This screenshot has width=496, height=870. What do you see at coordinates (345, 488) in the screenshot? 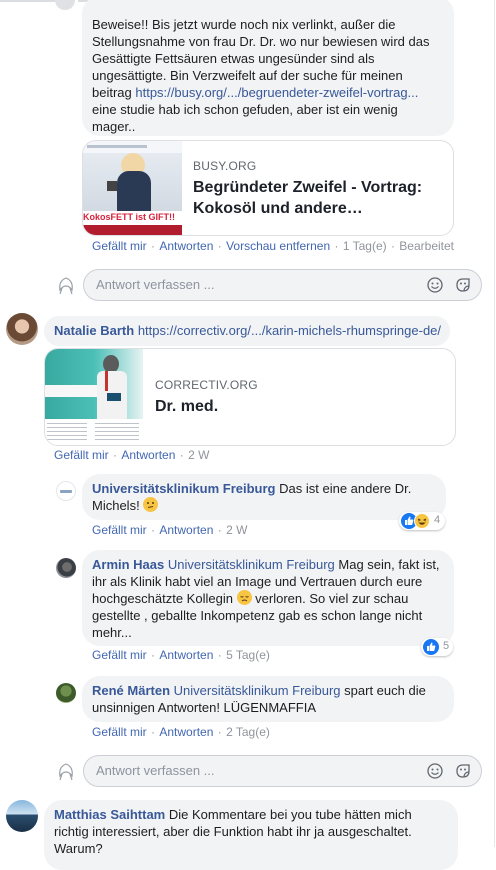
I see `comment-text: Das ist eine andere Dr.` at bounding box center [345, 488].